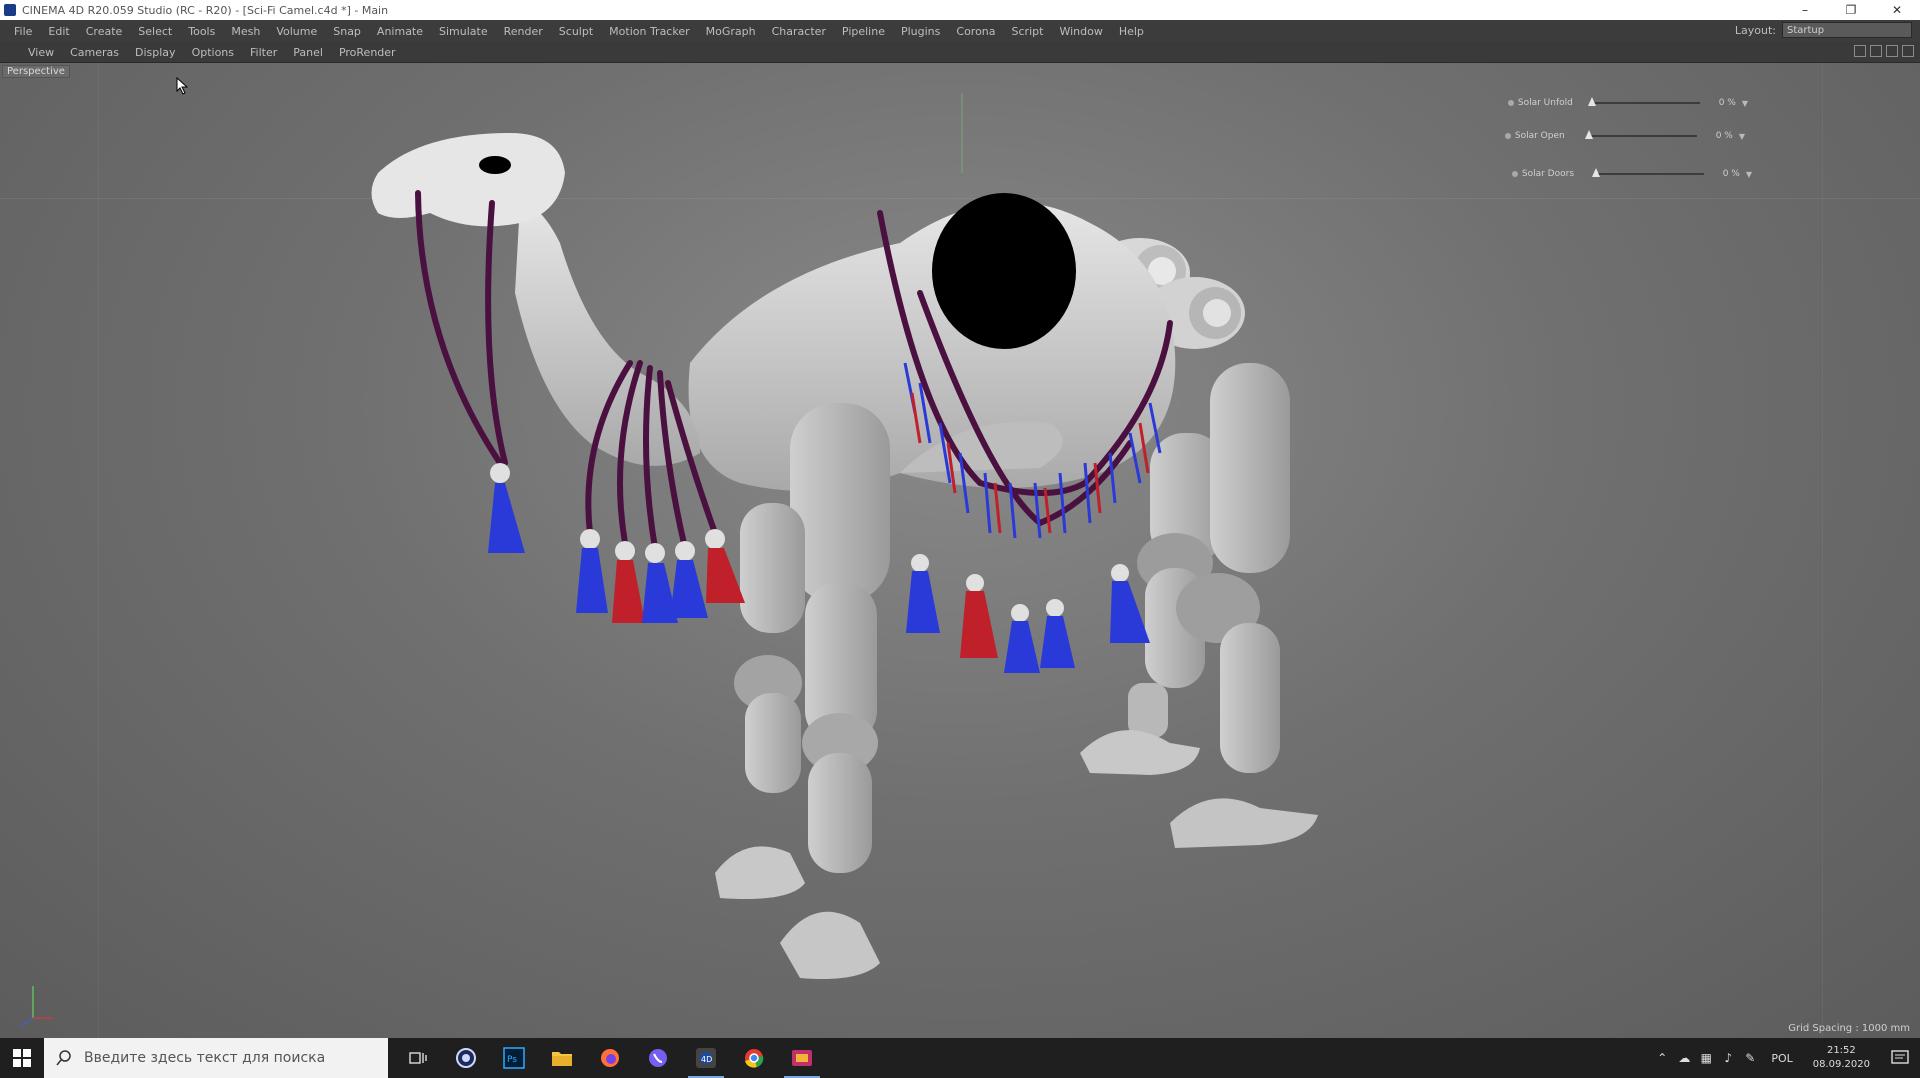  I want to click on menu-item-mesh: Mesh, so click(245, 31).